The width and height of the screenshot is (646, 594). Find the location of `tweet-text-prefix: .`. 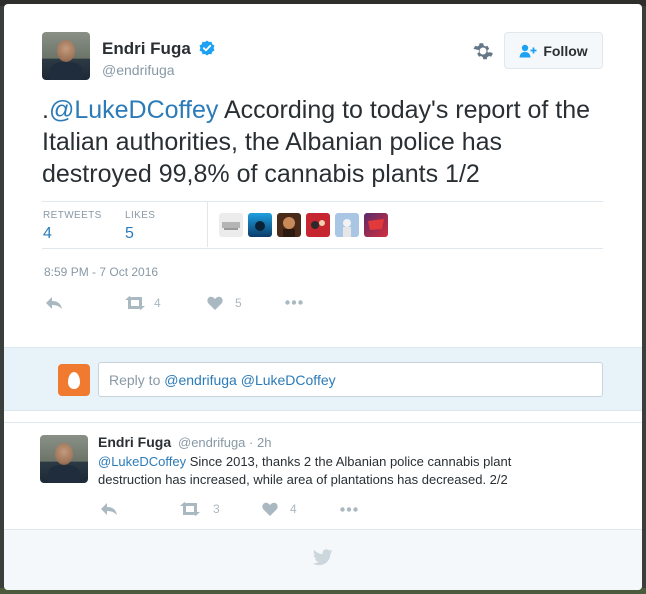

tweet-text-prefix: . is located at coordinates (45, 110).